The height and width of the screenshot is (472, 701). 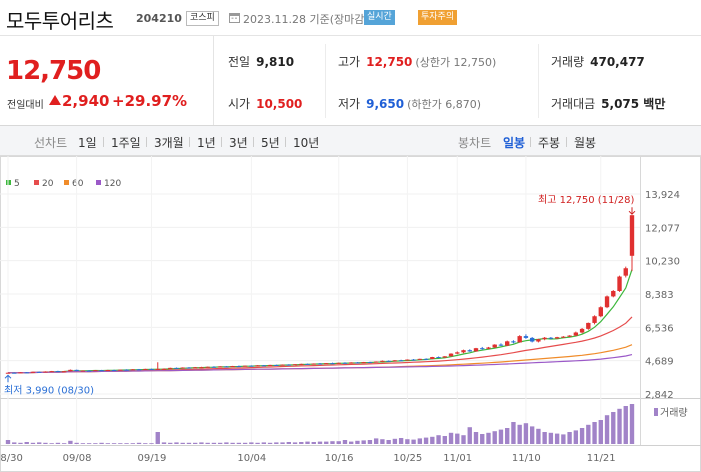 What do you see at coordinates (270, 142) in the screenshot?
I see `tab-period-5y: 5년` at bounding box center [270, 142].